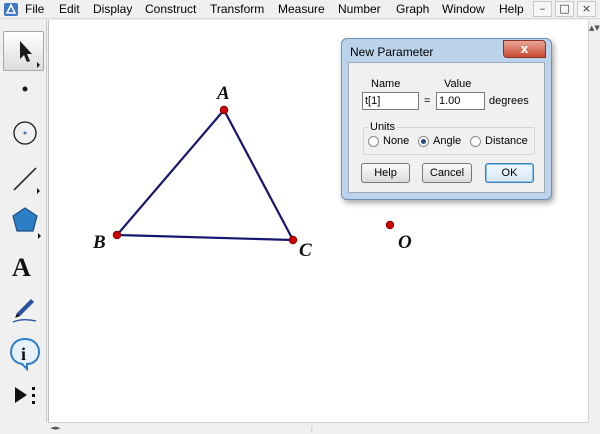 Image resolution: width=600 pixels, height=434 pixels. Describe the element at coordinates (117, 235) in the screenshot. I see `point-b` at that location.